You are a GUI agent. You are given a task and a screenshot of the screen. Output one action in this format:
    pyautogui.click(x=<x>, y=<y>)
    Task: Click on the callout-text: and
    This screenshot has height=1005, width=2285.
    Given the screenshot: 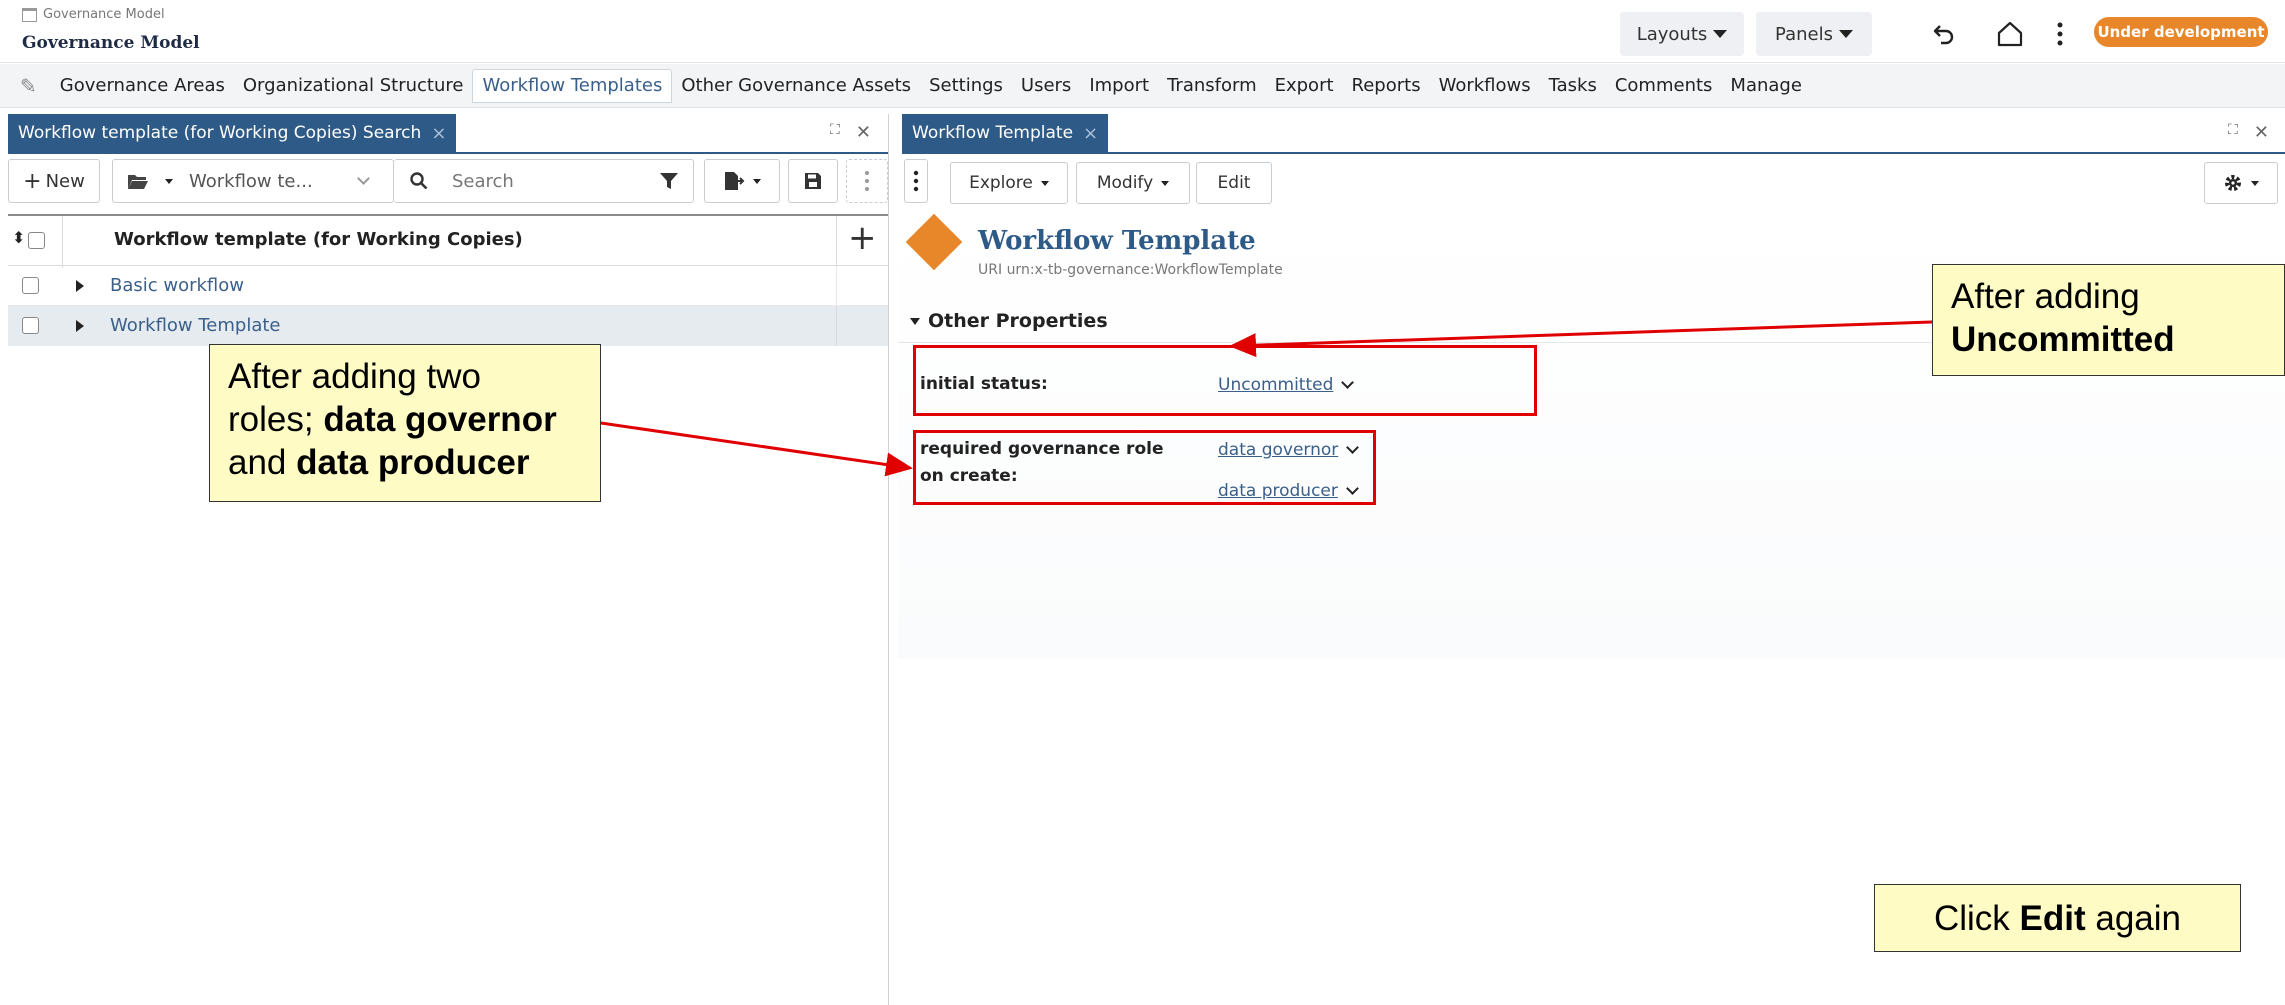 What is the action you would take?
    pyautogui.click(x=262, y=462)
    